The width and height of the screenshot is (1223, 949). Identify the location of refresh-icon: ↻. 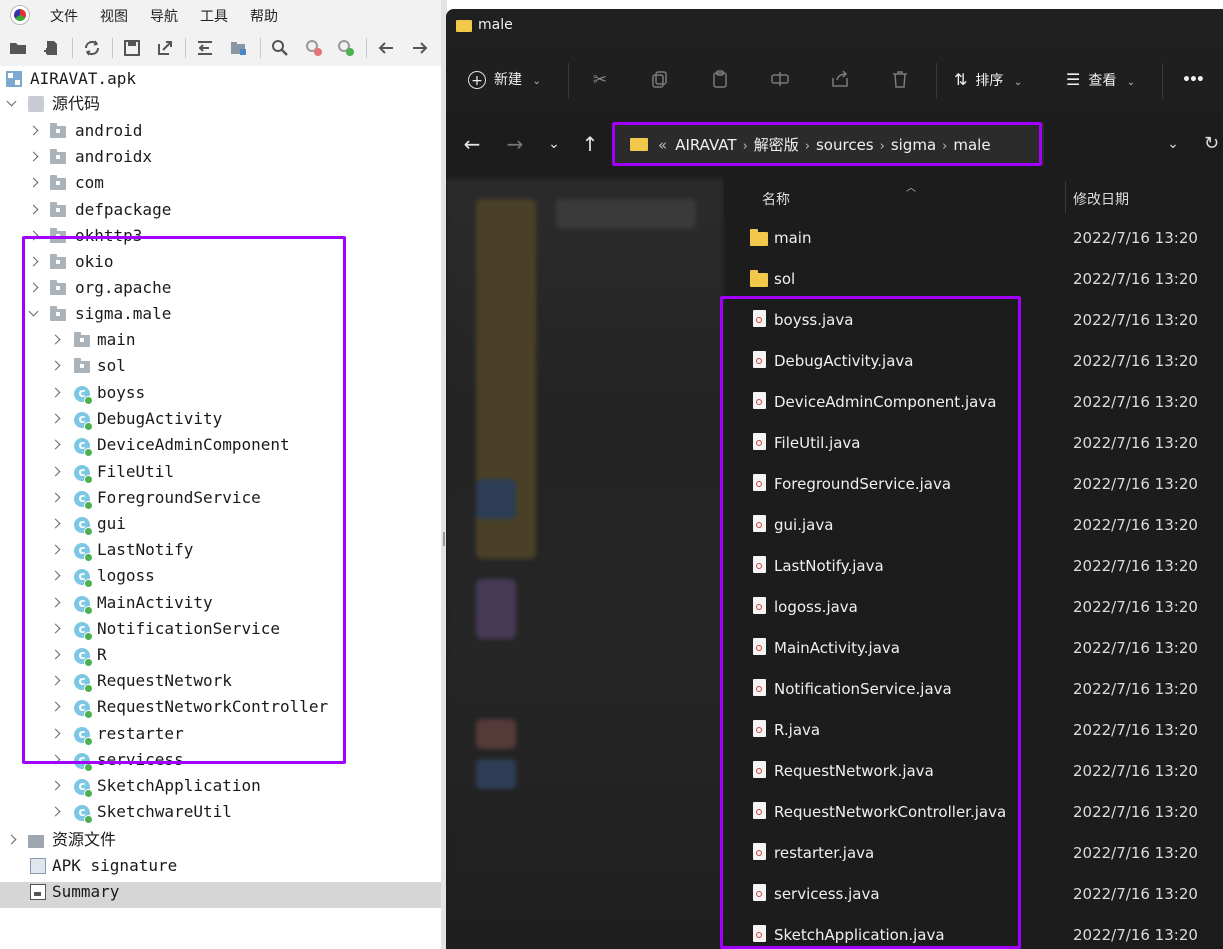
(1211, 143).